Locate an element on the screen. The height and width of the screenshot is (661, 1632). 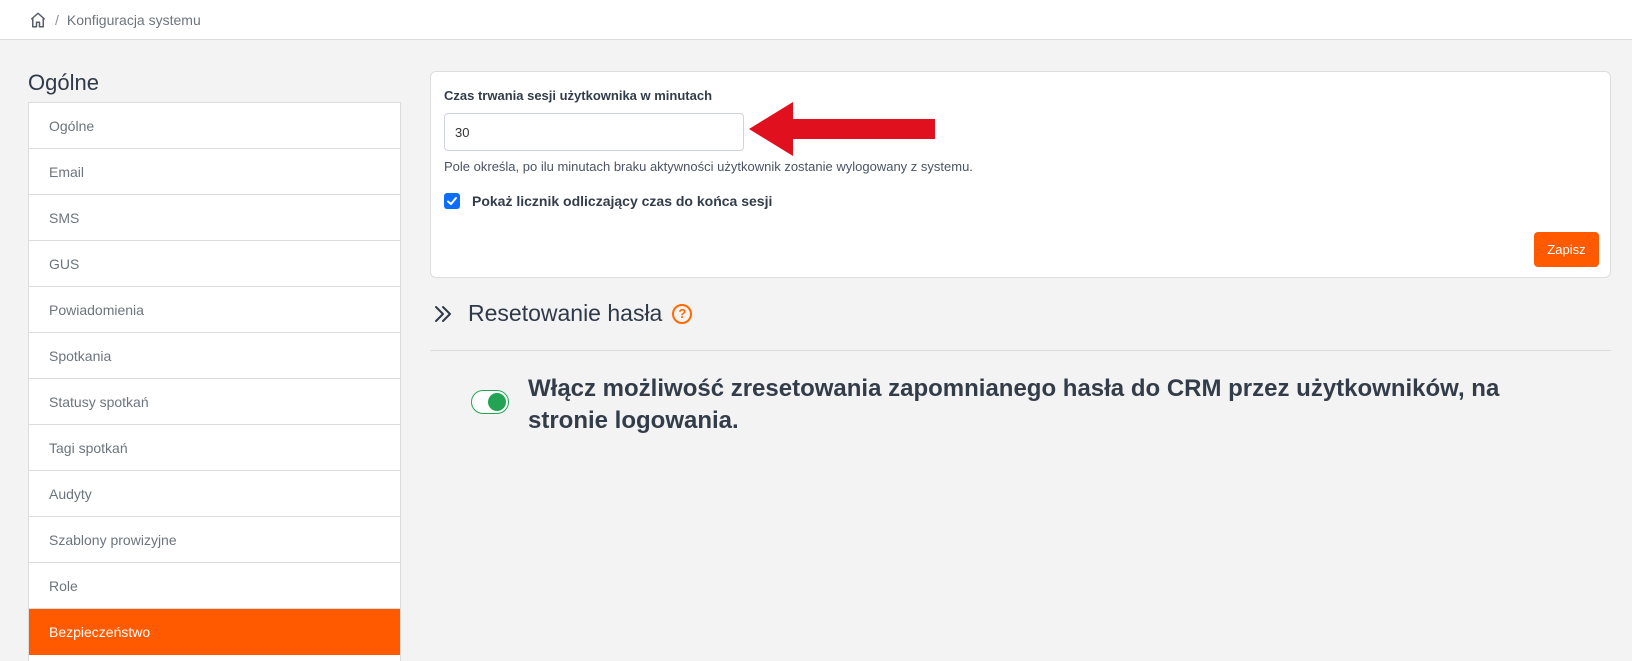
sidebar-title: Ogólne is located at coordinates (63, 82).